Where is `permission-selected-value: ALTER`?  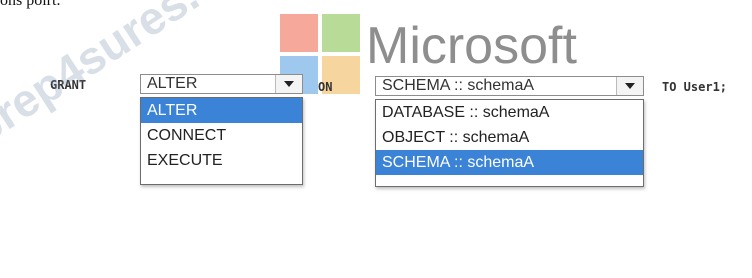
permission-selected-value: ALTER is located at coordinates (172, 83).